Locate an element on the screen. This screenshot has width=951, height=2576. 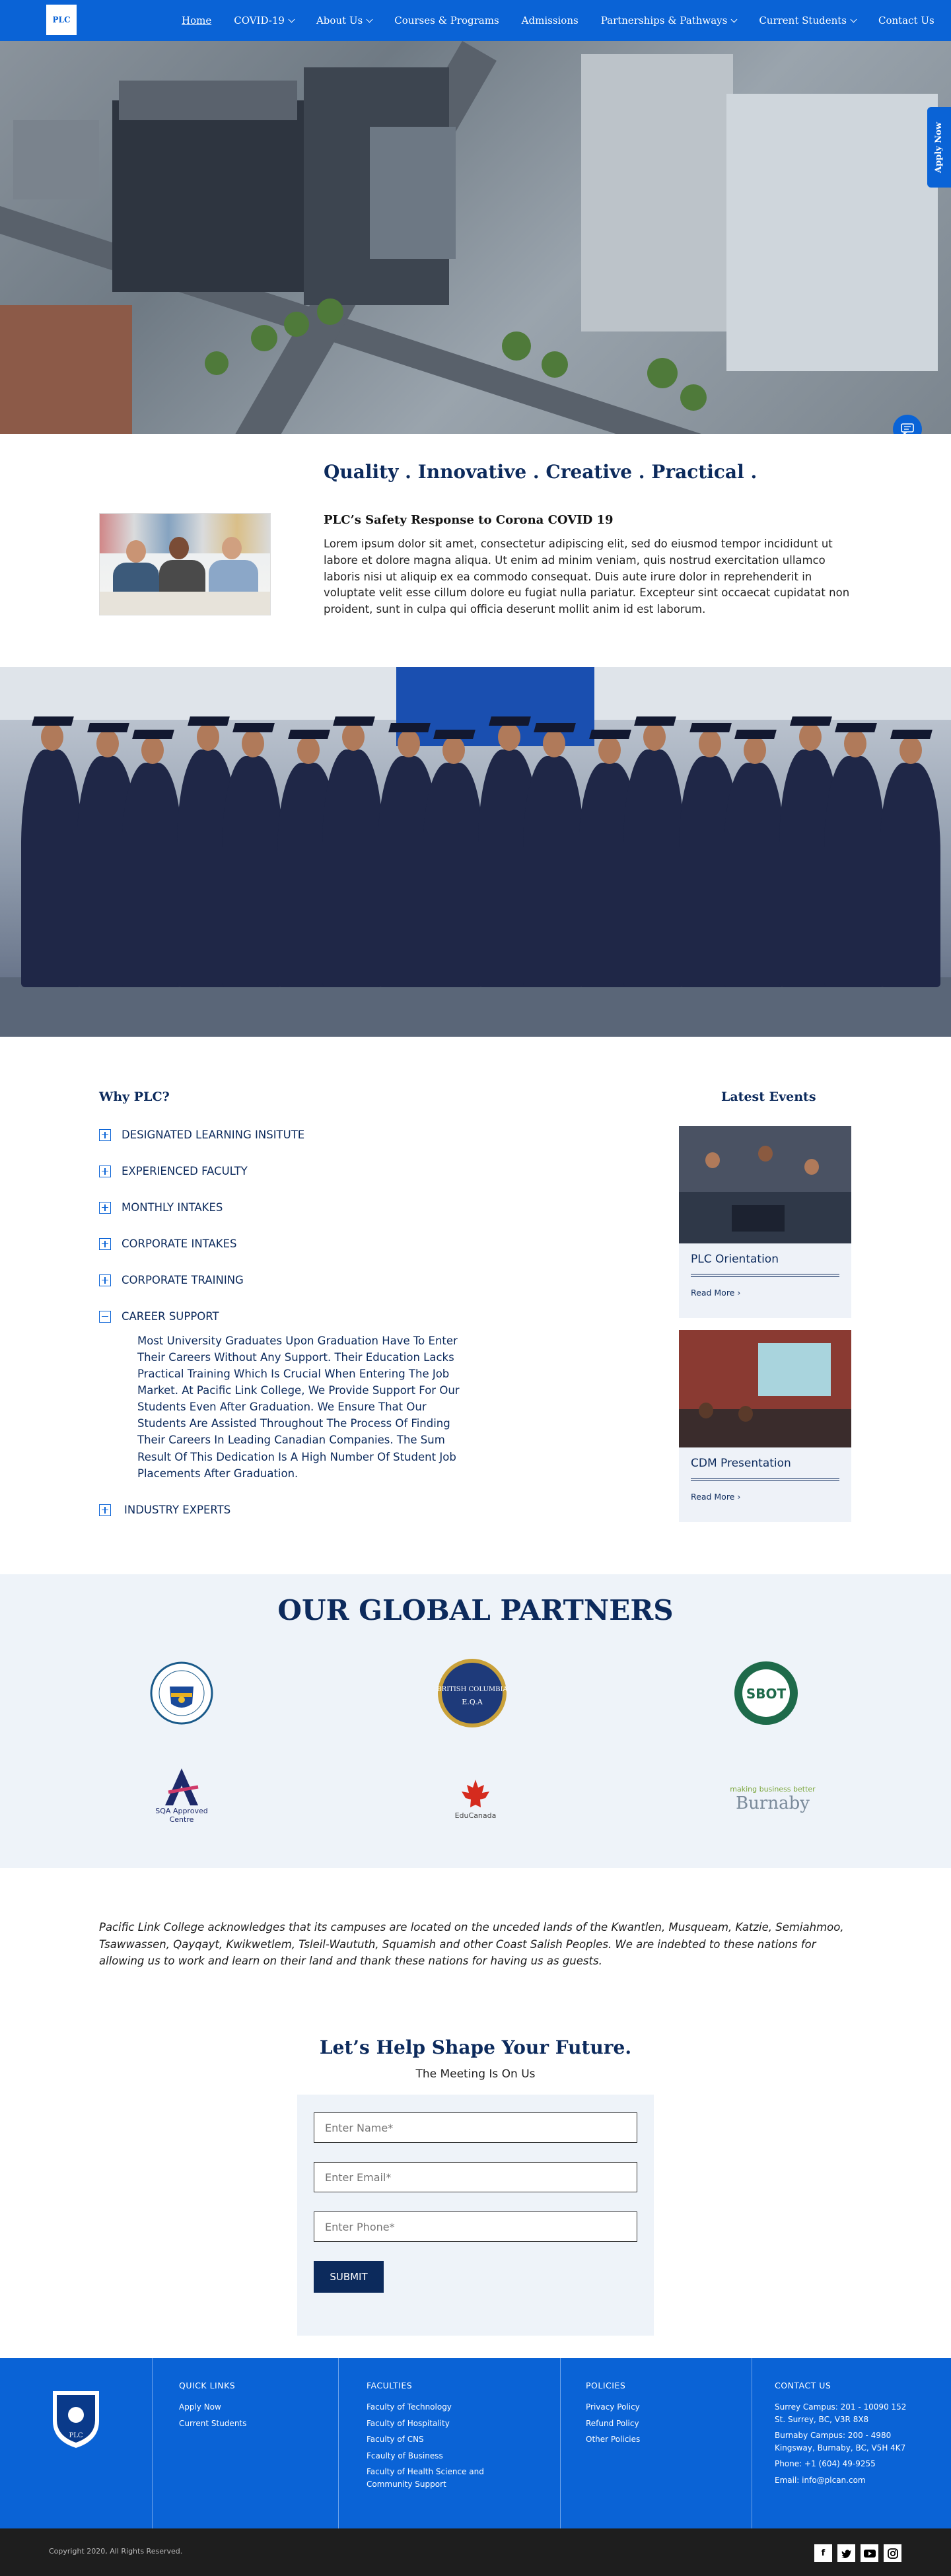
footer-link-privacy-policy: Privacy Policy is located at coordinates (613, 2408).